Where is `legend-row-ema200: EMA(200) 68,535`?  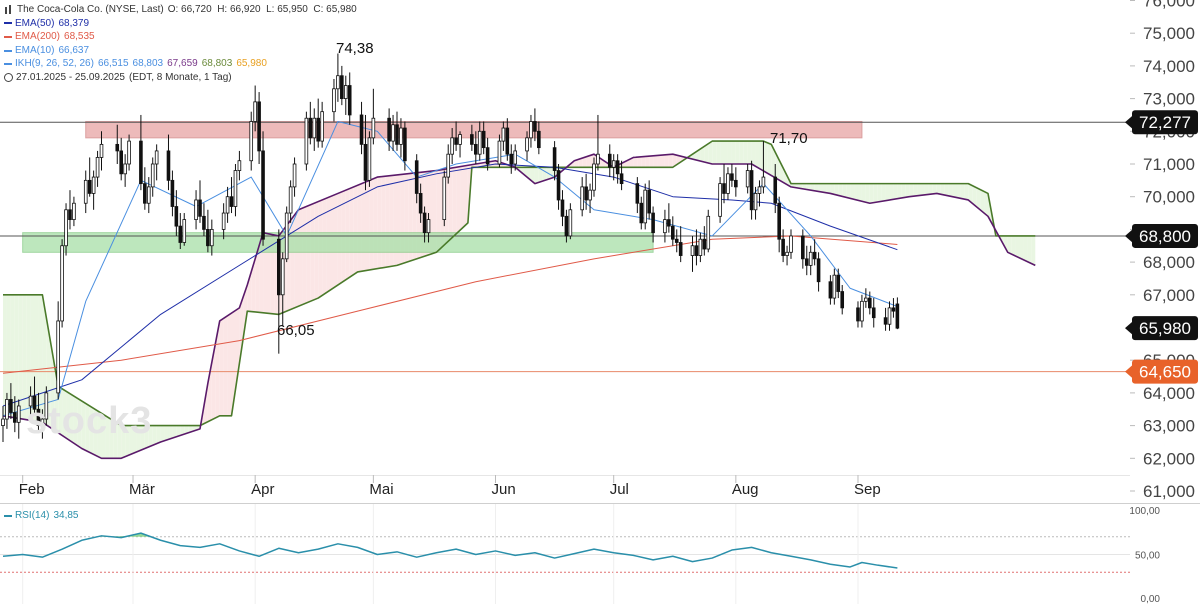
legend-row-ema200: EMA(200) 68,535 is located at coordinates (180, 37).